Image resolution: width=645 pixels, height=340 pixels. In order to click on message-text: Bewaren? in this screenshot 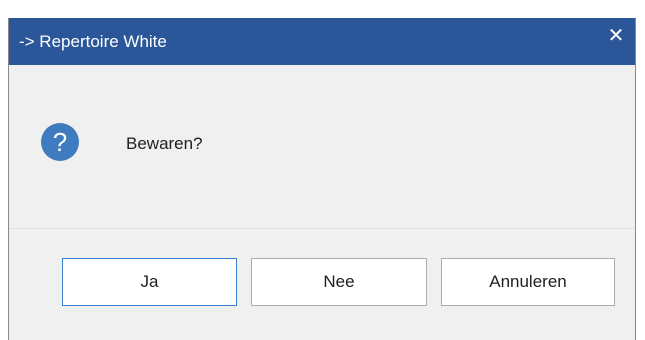, I will do `click(164, 143)`.